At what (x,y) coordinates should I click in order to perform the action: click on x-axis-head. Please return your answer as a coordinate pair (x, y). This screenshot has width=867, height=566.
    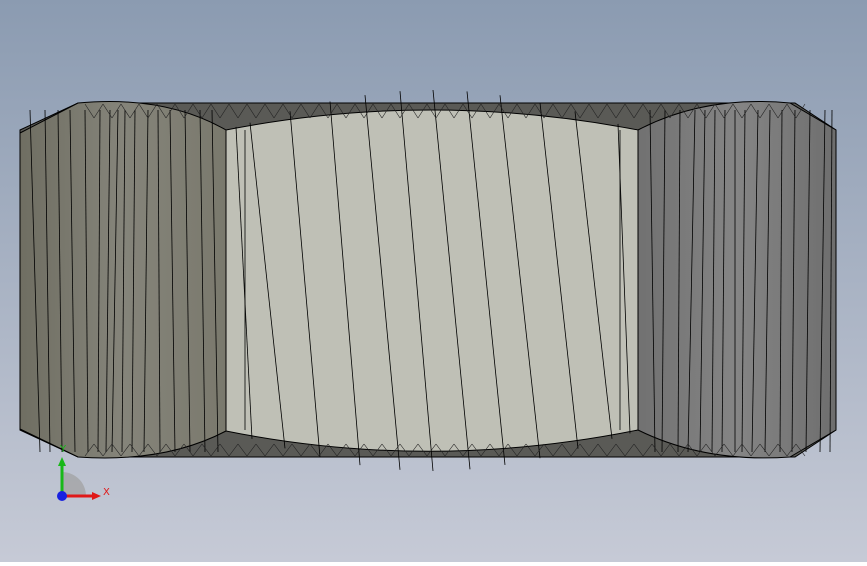
    Looking at the image, I should click on (96, 496).